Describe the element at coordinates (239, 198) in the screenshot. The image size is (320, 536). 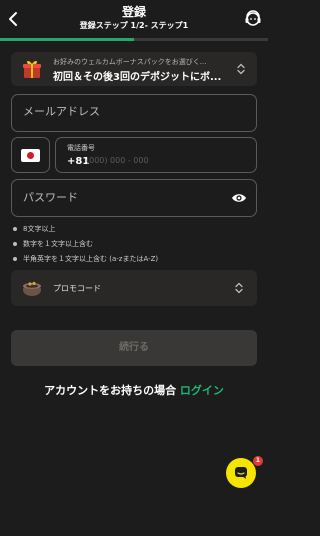
I see `eye-icon` at that location.